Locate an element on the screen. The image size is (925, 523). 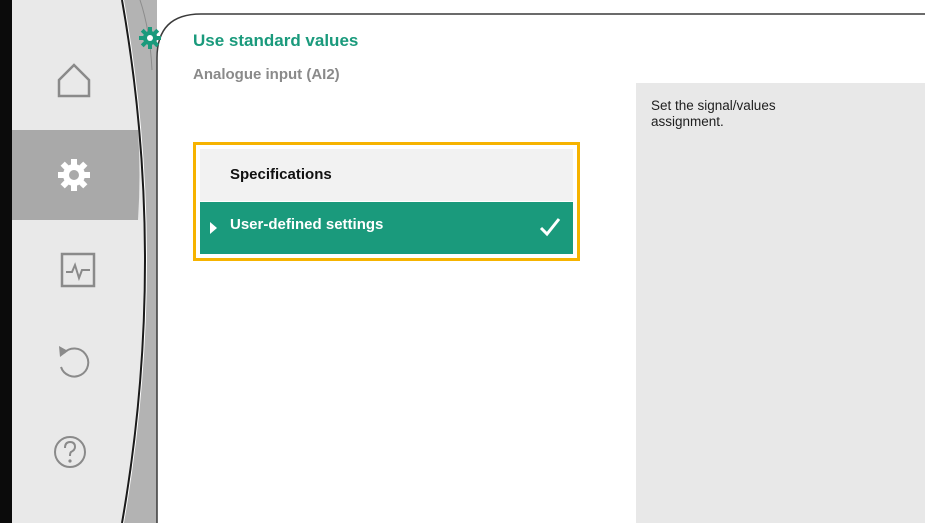
nav-settings-button is located at coordinates (74, 175).